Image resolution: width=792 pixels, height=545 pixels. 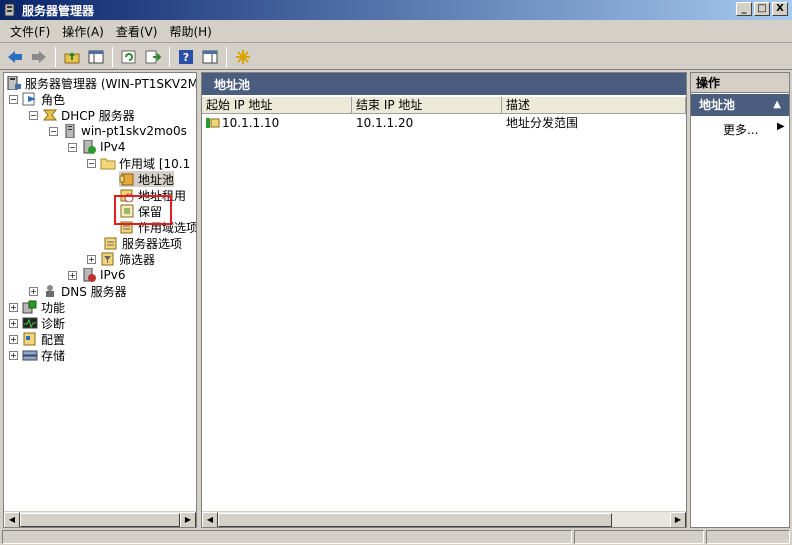 What do you see at coordinates (762, 9) in the screenshot?
I see `maximize-button: □` at bounding box center [762, 9].